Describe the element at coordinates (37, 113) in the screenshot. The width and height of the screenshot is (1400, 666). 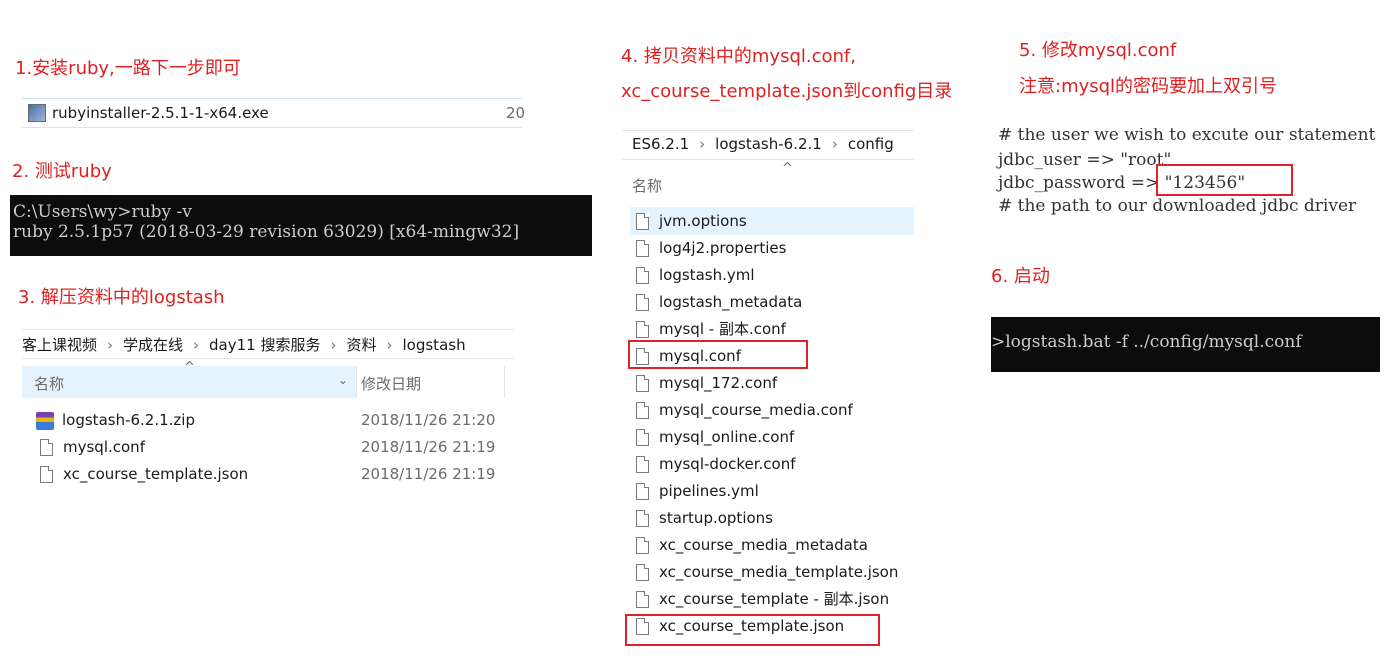
I see `installer-icon` at that location.